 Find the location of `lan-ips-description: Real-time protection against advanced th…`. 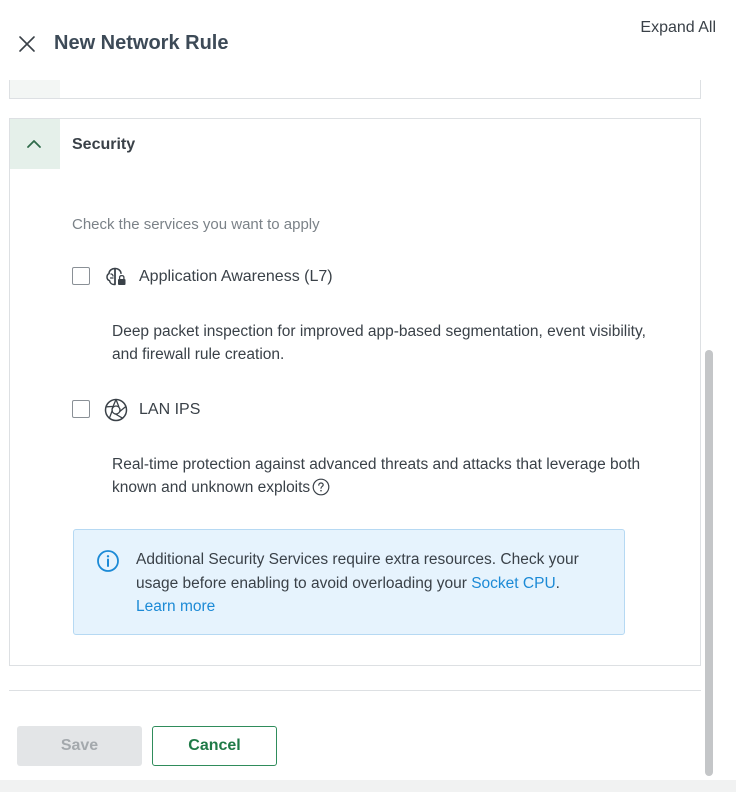

lan-ips-description: Real-time protection against advanced th… is located at coordinates (382, 476).